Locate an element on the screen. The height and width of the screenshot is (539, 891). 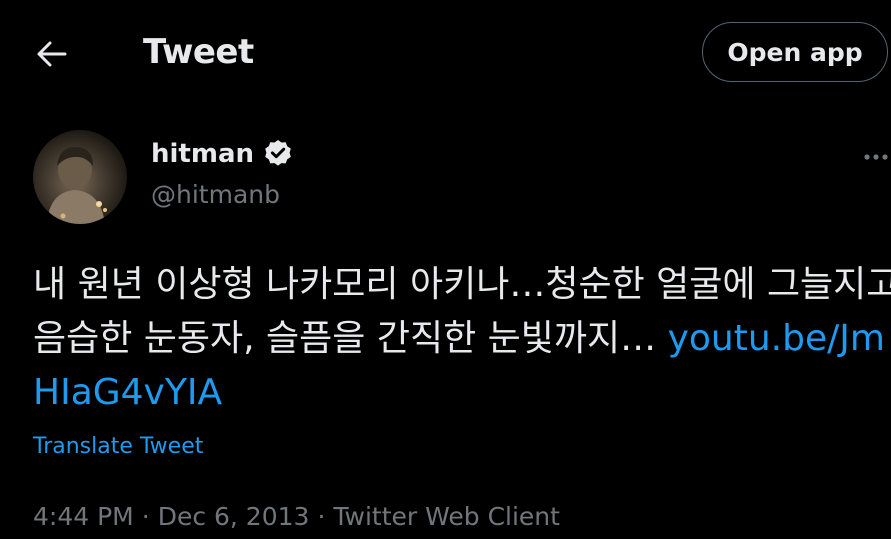
avatar is located at coordinates (80, 177).